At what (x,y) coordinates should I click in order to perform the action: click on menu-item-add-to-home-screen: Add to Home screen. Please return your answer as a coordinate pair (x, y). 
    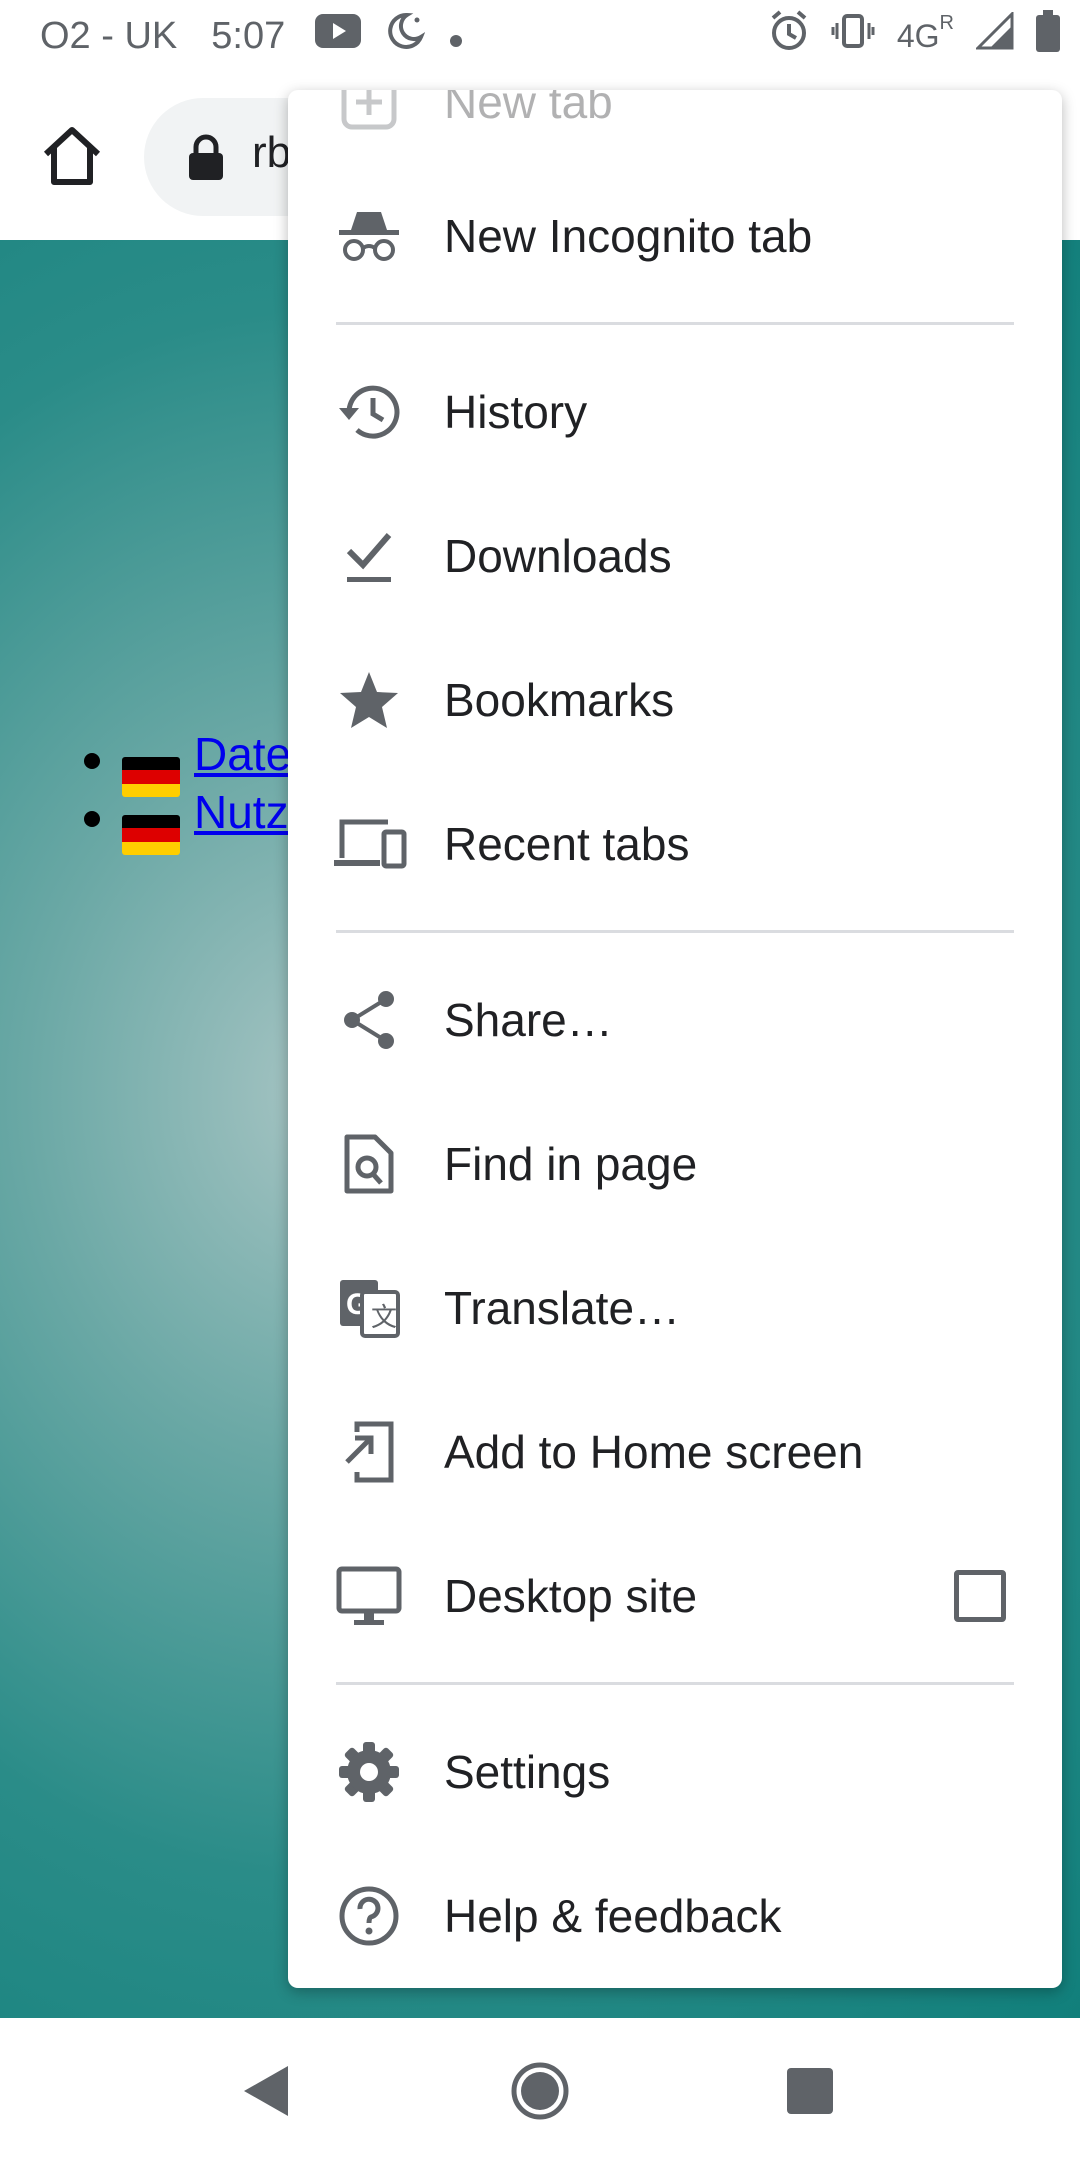
    Looking at the image, I should click on (675, 1452).